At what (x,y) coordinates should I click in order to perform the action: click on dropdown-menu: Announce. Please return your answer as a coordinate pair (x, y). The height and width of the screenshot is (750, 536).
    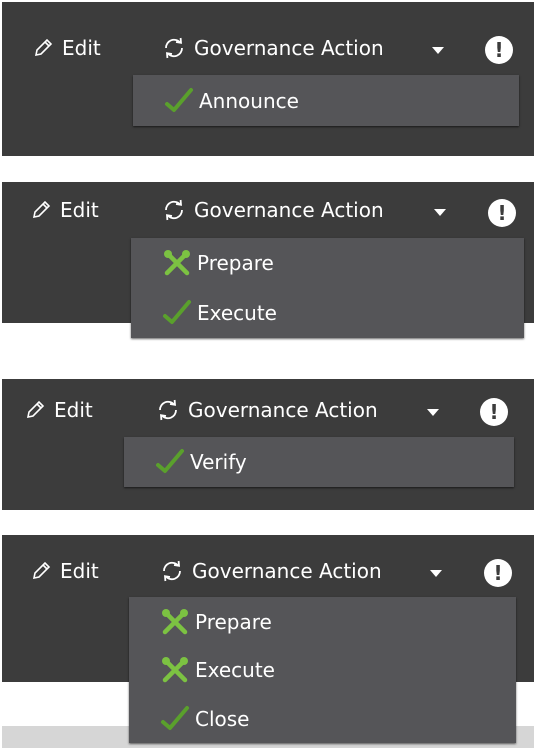
    Looking at the image, I should click on (326, 100).